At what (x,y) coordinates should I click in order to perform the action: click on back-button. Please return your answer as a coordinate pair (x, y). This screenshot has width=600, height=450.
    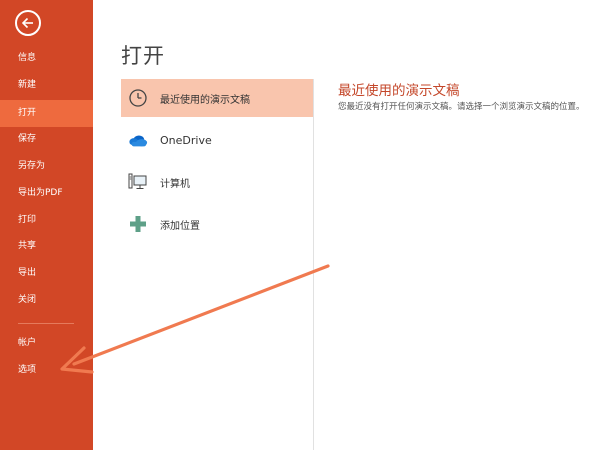
    Looking at the image, I should click on (28, 23).